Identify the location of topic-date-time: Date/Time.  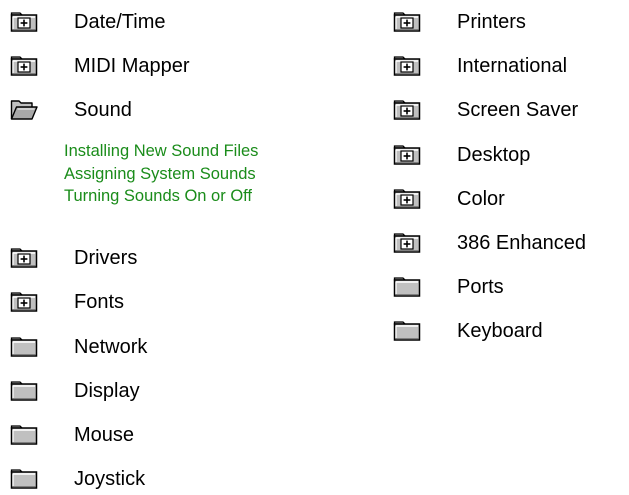
(88, 22).